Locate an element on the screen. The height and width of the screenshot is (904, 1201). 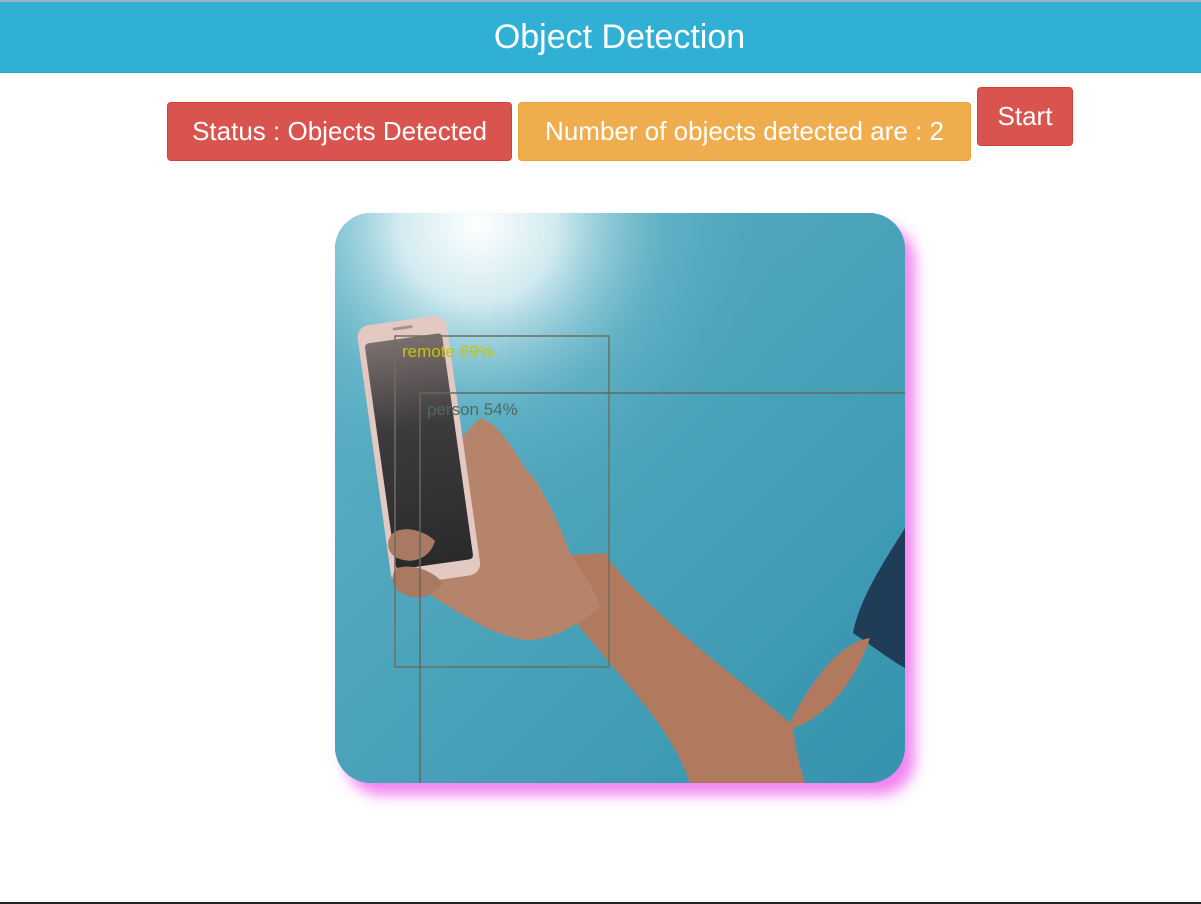
detection-label-person-text: person 54% is located at coordinates (472, 409).